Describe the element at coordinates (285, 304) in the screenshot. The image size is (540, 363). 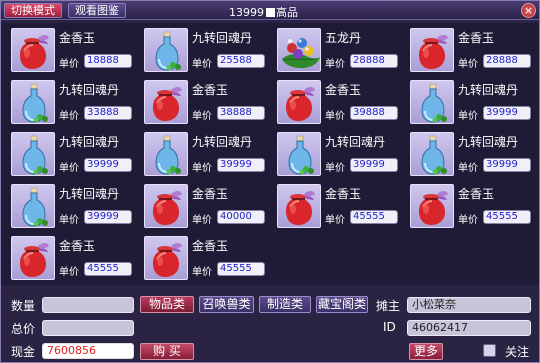
I see `category-crafting-tab: 制造类` at that location.